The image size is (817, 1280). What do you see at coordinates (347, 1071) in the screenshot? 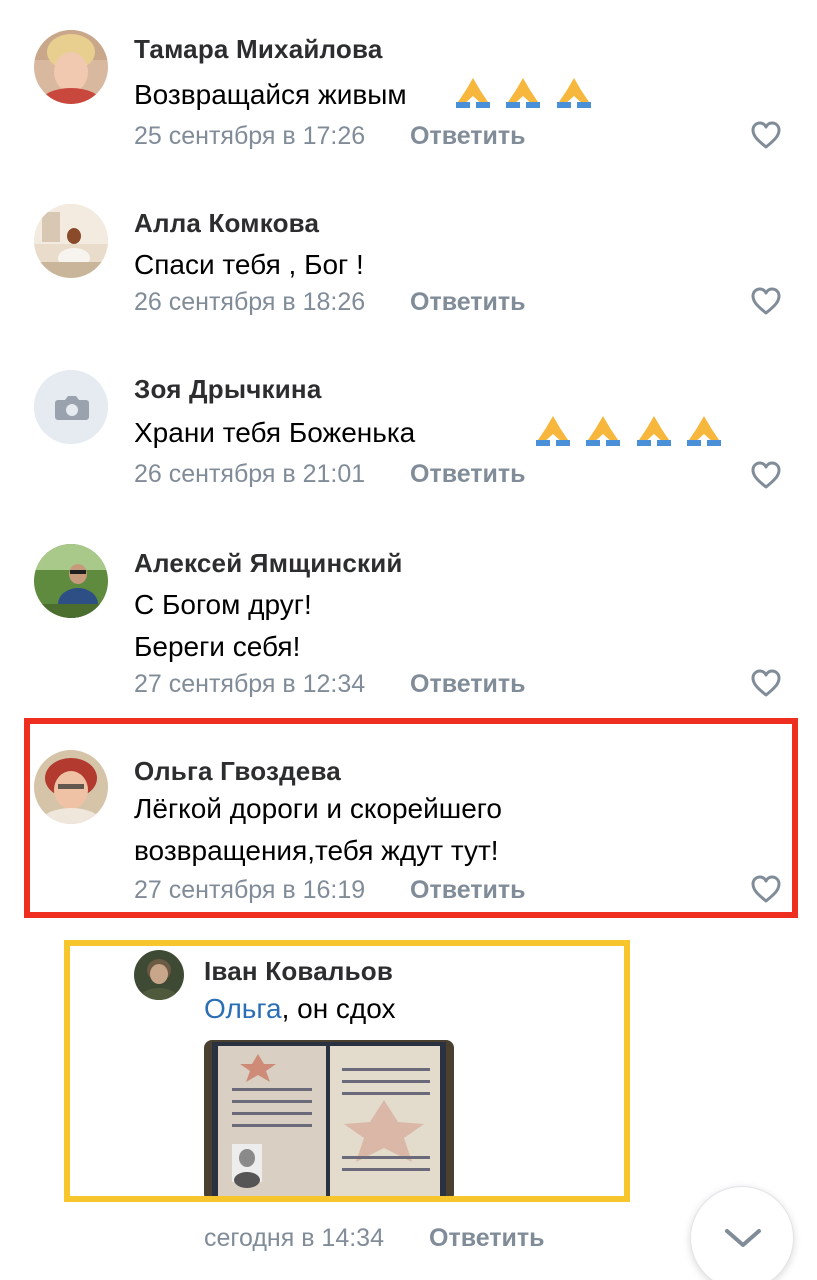
I see `highlight-frame-yellow` at bounding box center [347, 1071].